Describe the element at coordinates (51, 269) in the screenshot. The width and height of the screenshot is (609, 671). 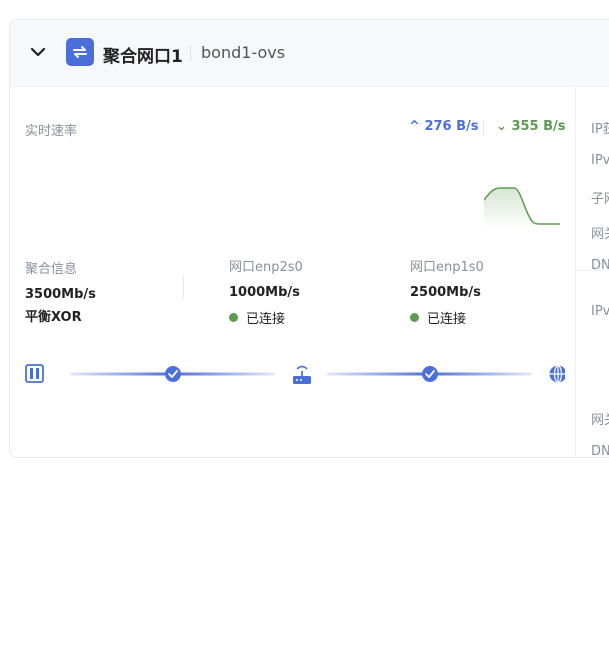
I see `bond-info-label: 聚合信息` at that location.